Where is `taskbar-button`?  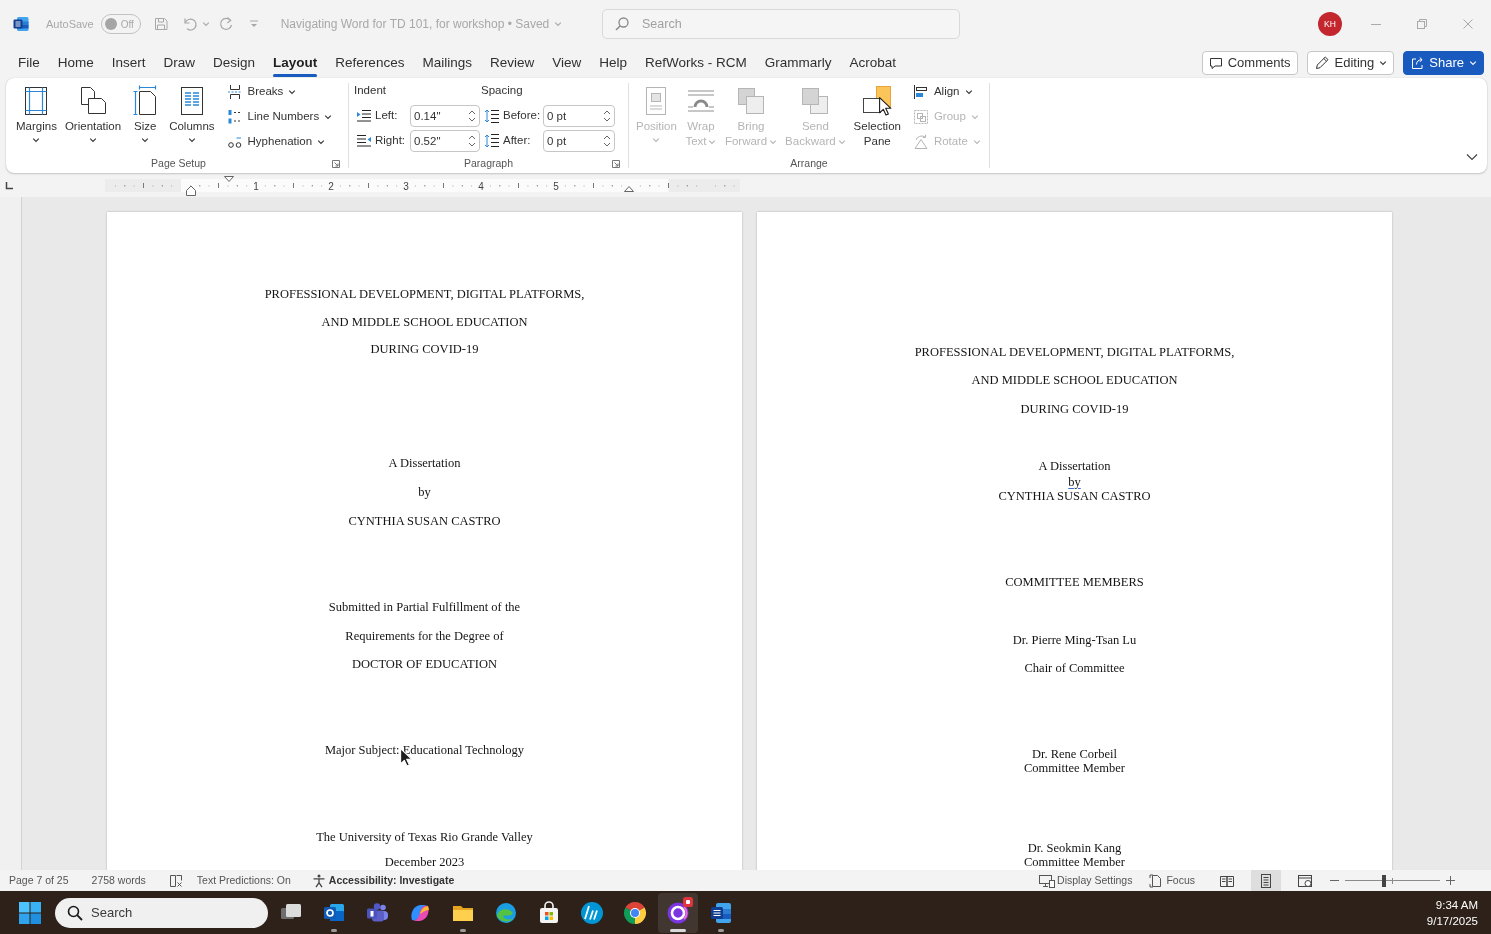 taskbar-button is located at coordinates (678, 912).